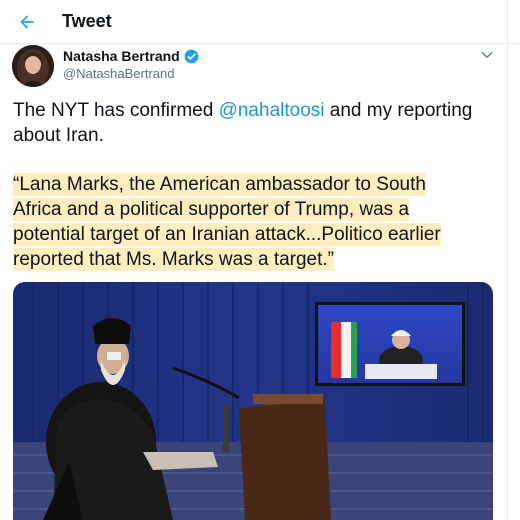 This screenshot has height=520, width=520. I want to click on tweet-text-before: The NYT has confirmed, so click(116, 110).